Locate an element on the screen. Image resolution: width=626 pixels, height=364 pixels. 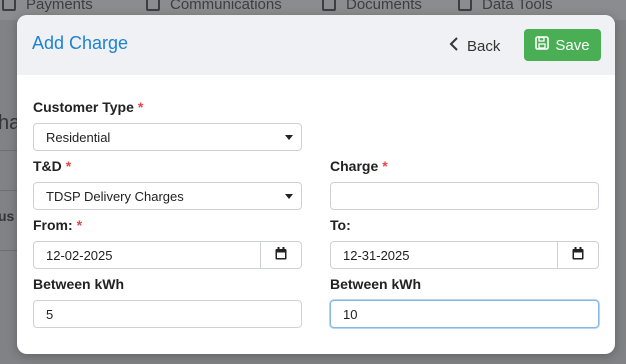
between-kwh-max-value: 10 is located at coordinates (350, 314).